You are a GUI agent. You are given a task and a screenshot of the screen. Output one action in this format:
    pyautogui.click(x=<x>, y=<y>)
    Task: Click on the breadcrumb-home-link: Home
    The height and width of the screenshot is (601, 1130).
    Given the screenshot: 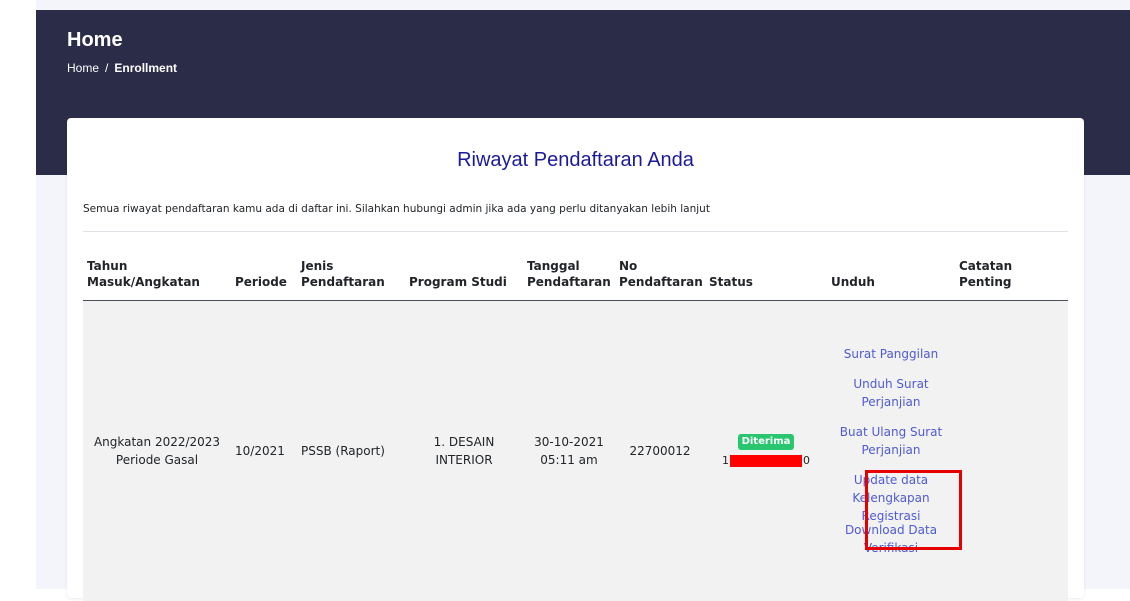 What is the action you would take?
    pyautogui.click(x=83, y=68)
    